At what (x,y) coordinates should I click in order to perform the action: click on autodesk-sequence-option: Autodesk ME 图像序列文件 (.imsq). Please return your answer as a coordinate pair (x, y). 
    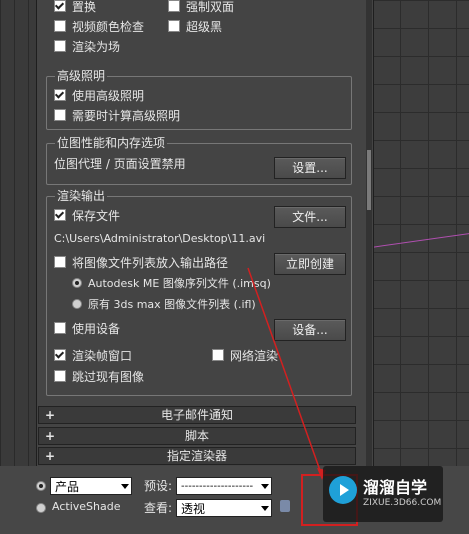
    Looking at the image, I should click on (171, 284).